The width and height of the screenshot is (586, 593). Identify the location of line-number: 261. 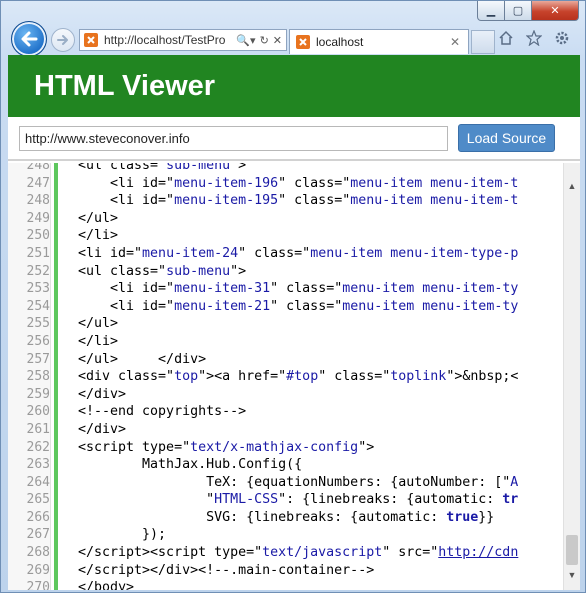
(38, 429).